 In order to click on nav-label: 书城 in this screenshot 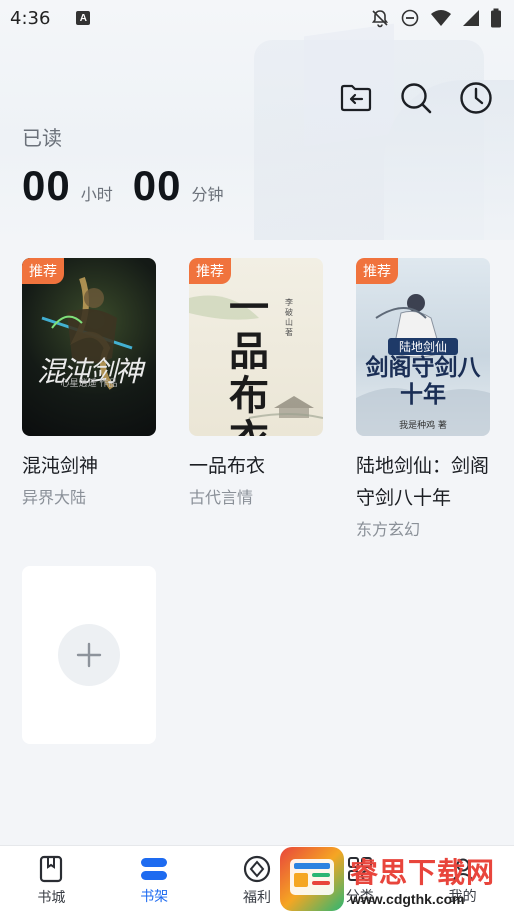, I will do `click(51, 897)`.